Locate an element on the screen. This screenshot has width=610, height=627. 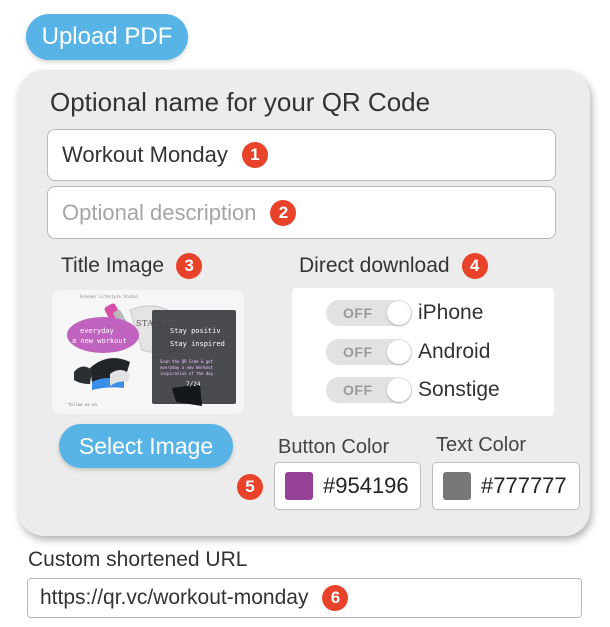
toggle-row-sonstige: OFF Sonstige is located at coordinates (413, 390).